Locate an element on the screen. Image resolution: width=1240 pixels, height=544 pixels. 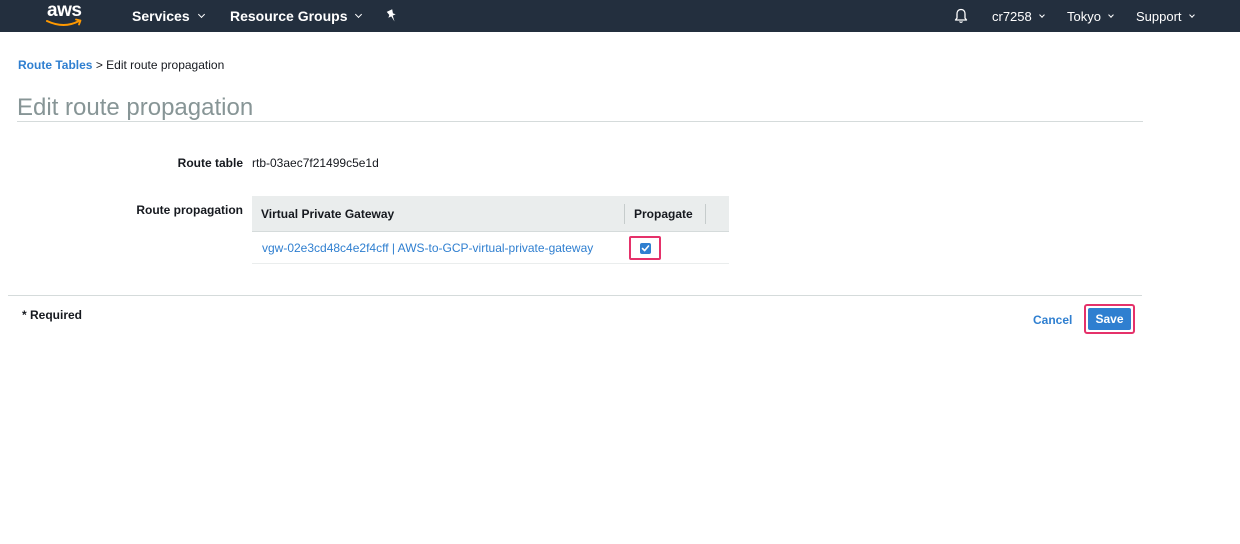
resource-groups-menu: Resource Groups is located at coordinates (296, 16).